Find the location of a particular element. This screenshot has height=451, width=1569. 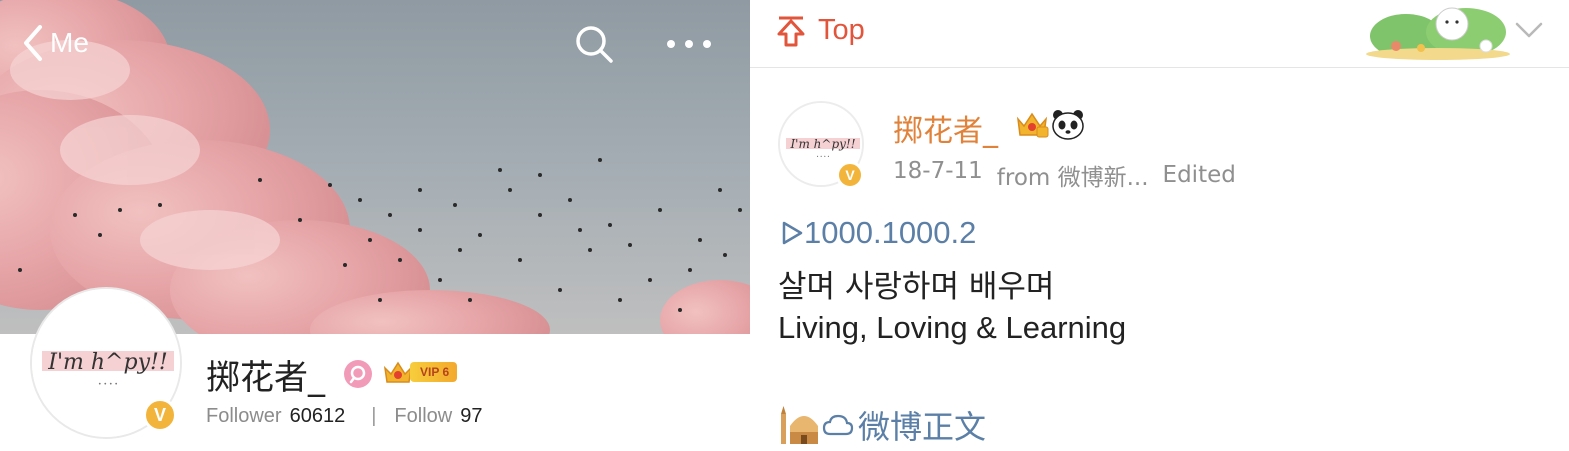

post-text-english: Living, Loving & Learning is located at coordinates (952, 327).